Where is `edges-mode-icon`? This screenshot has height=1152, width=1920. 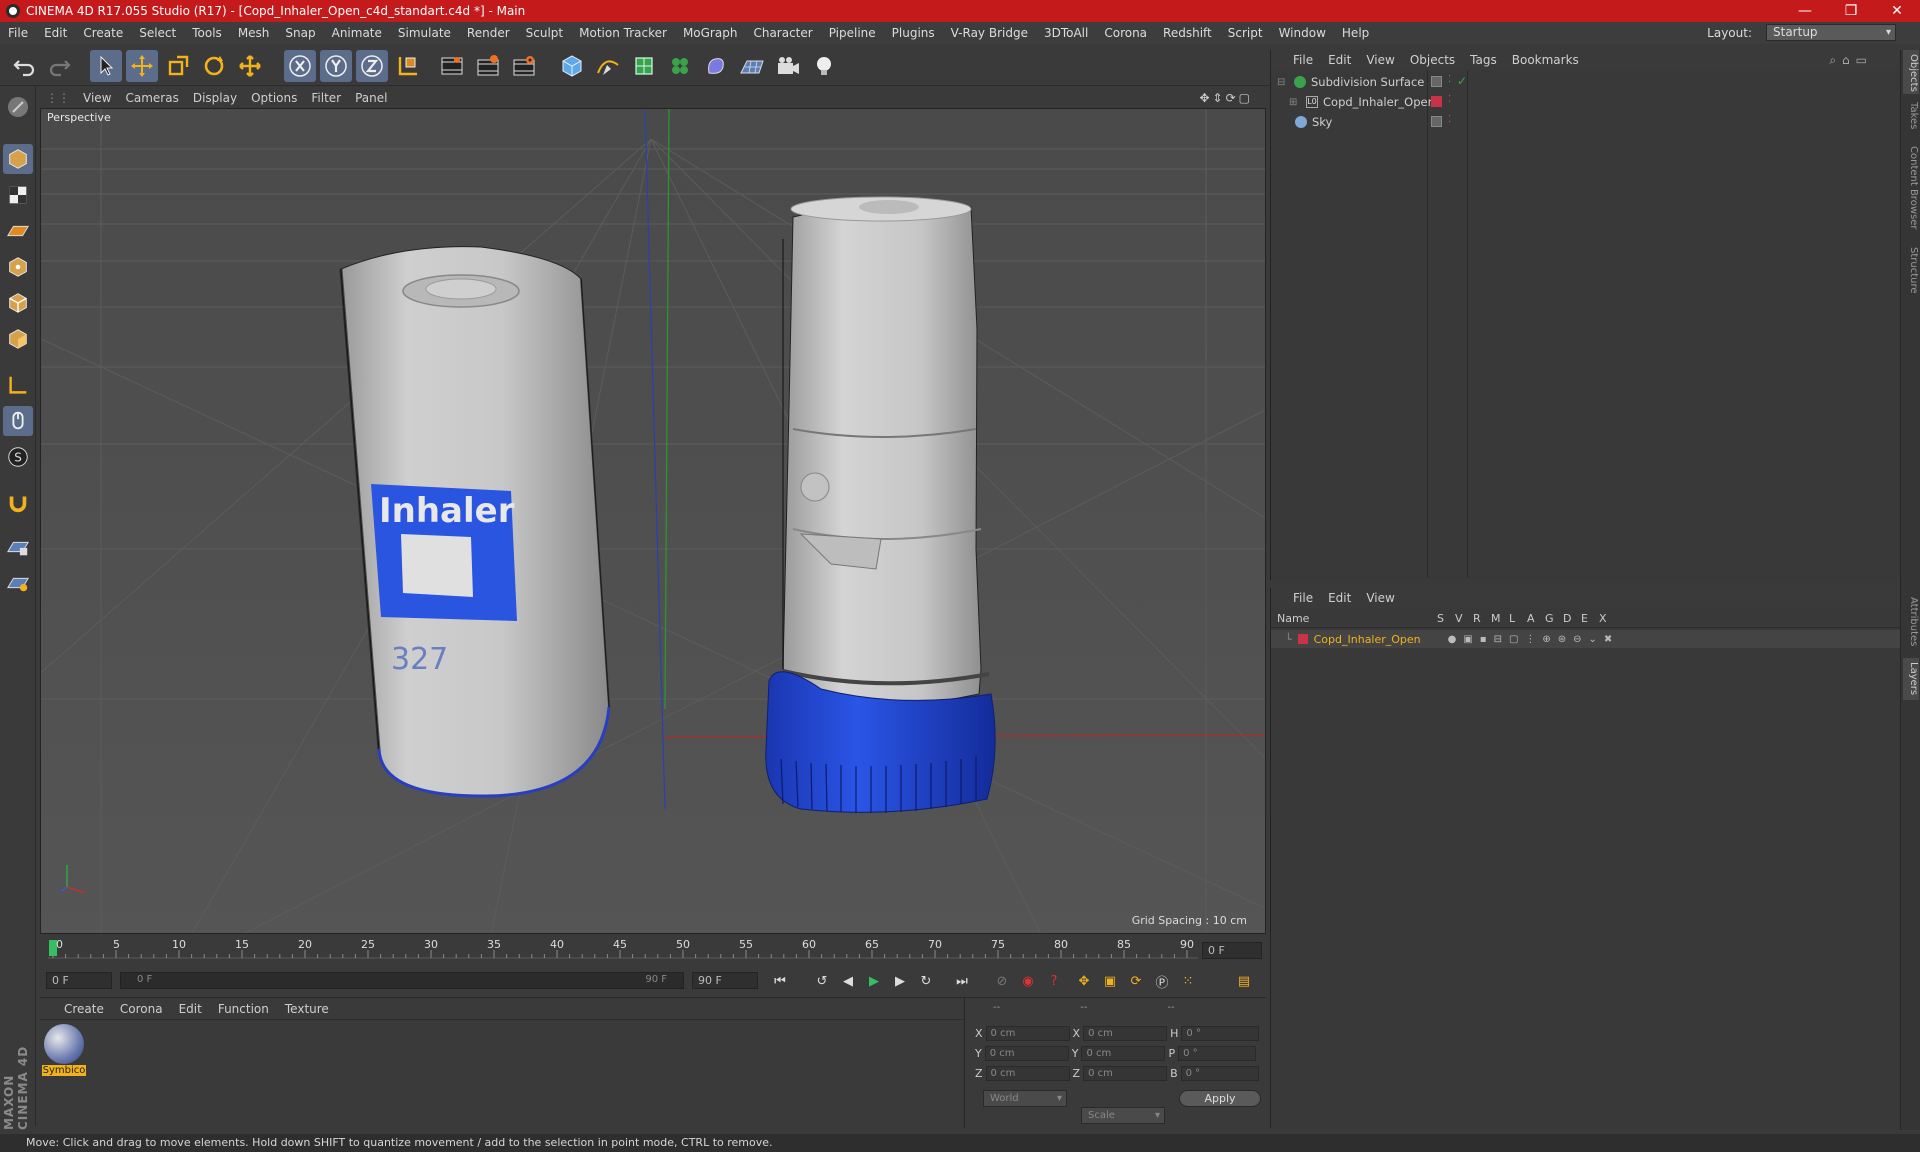
edges-mode-icon is located at coordinates (18, 303).